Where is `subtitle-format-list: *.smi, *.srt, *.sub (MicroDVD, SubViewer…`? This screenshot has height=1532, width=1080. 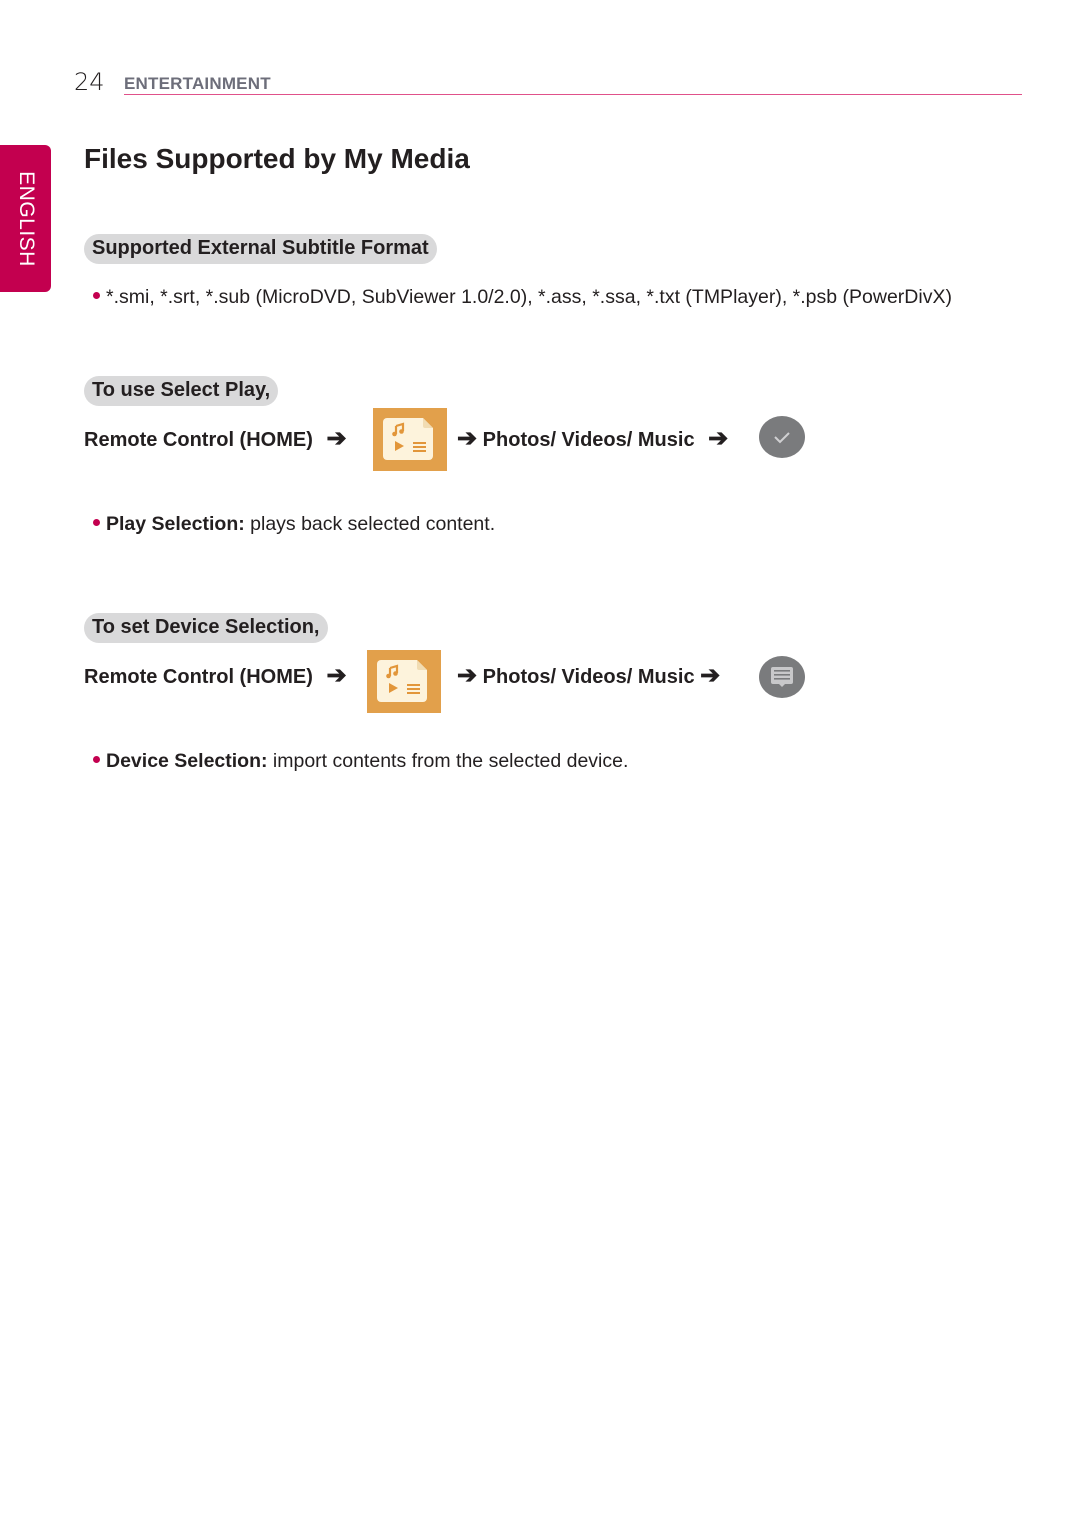
subtitle-format-list: *.smi, *.srt, *.sub (MicroDVD, SubViewer… is located at coordinates (529, 297).